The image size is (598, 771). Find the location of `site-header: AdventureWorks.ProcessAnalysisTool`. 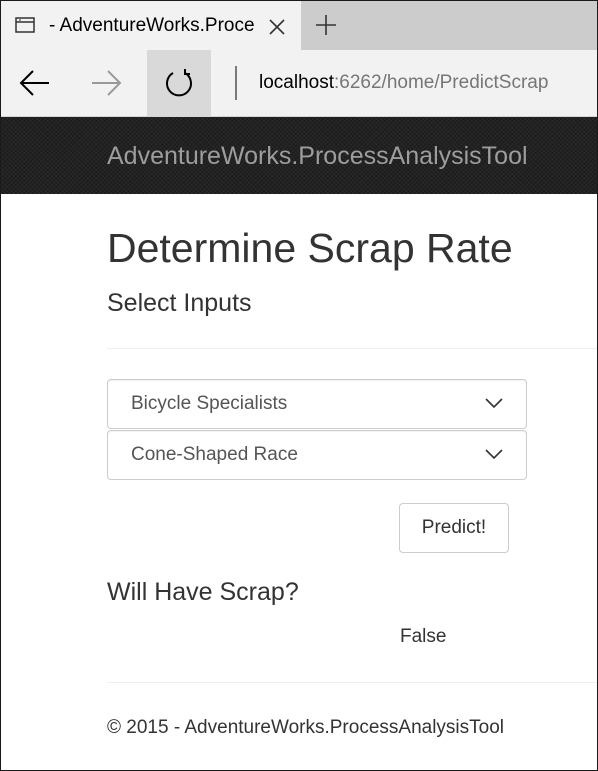

site-header: AdventureWorks.ProcessAnalysisTool is located at coordinates (299, 155).